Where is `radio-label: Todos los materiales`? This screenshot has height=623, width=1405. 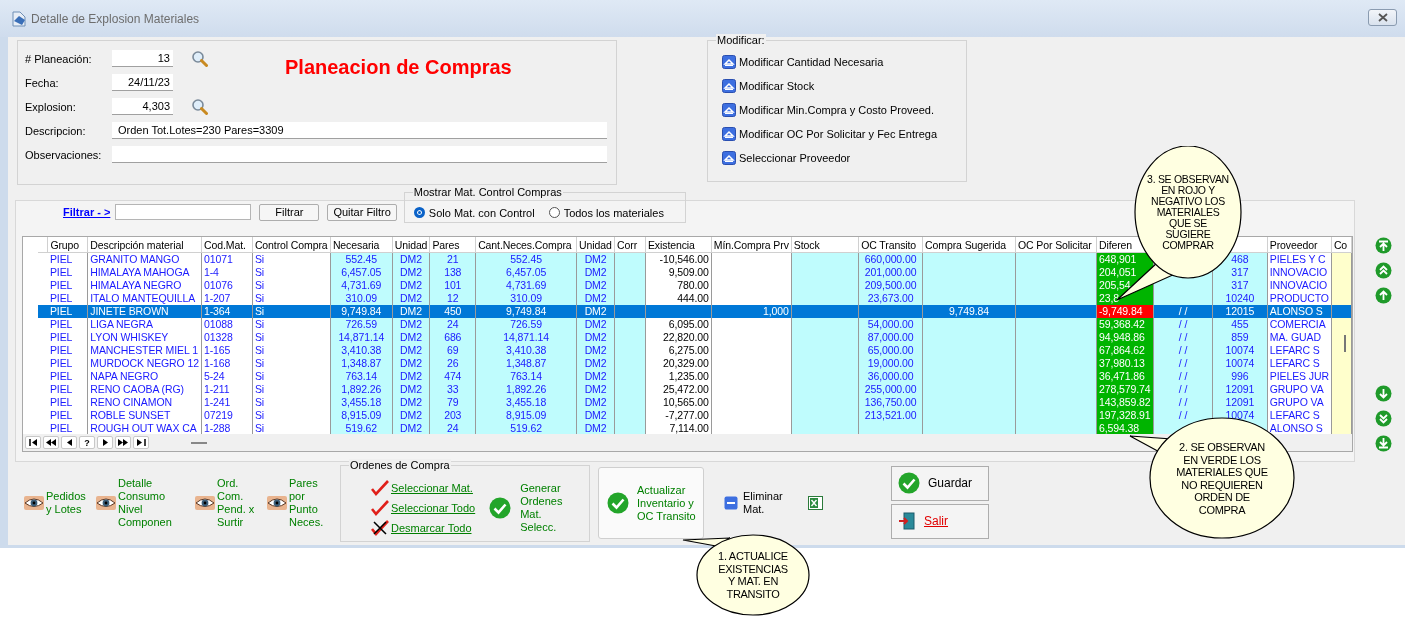 radio-label: Todos los materiales is located at coordinates (613, 212).